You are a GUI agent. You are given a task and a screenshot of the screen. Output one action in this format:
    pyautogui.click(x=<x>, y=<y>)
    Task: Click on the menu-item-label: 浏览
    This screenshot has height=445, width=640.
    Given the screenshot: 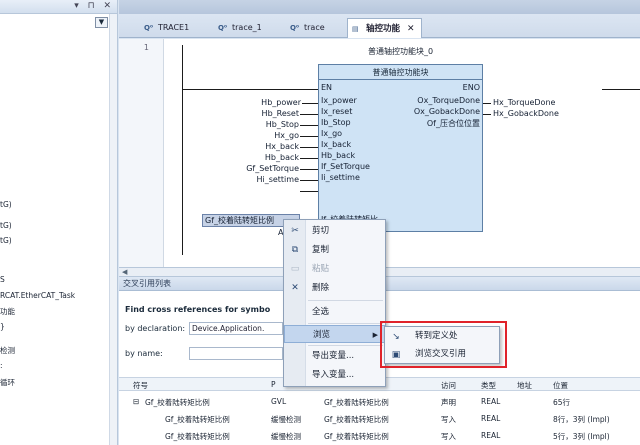 What is the action you would take?
    pyautogui.click(x=322, y=335)
    